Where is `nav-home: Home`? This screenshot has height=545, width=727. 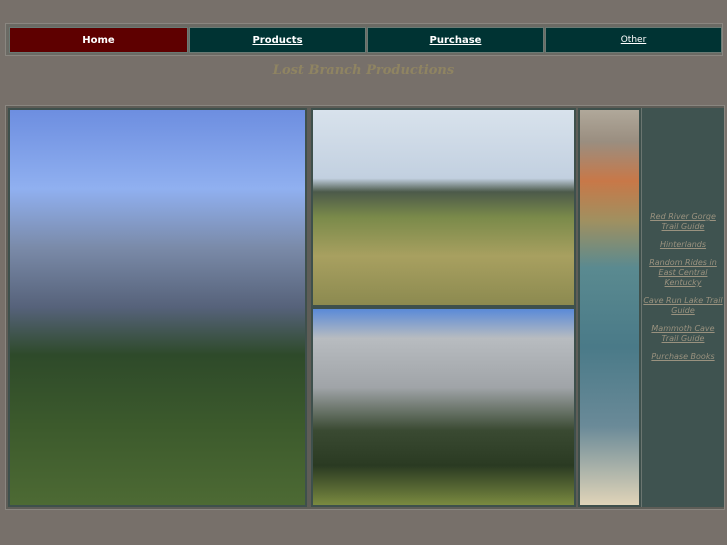
nav-home: Home is located at coordinates (98, 40).